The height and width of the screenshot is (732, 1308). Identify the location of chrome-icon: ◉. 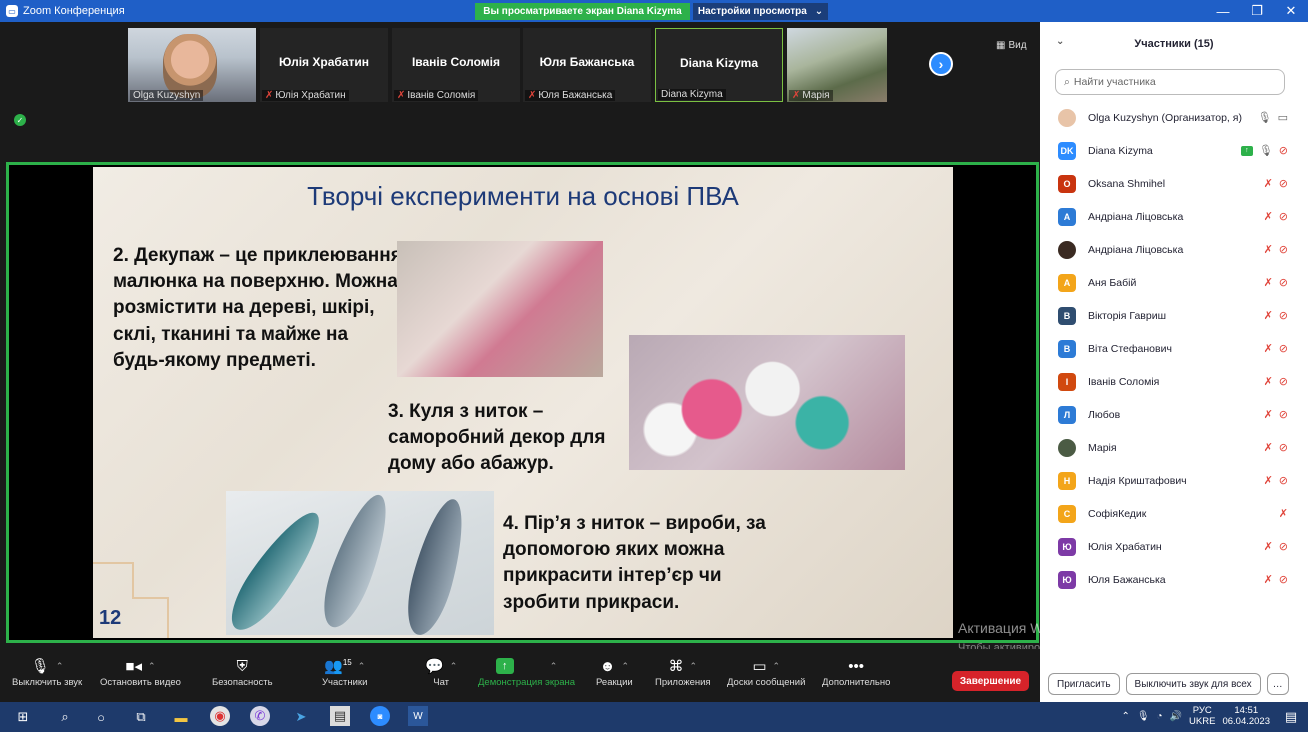
(220, 716).